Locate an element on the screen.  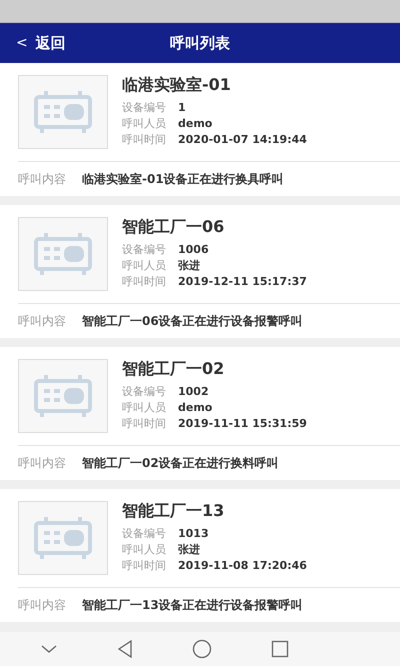
call-content: 智能工厂一06设备正在进行设备报警呼叫 is located at coordinates (192, 321).